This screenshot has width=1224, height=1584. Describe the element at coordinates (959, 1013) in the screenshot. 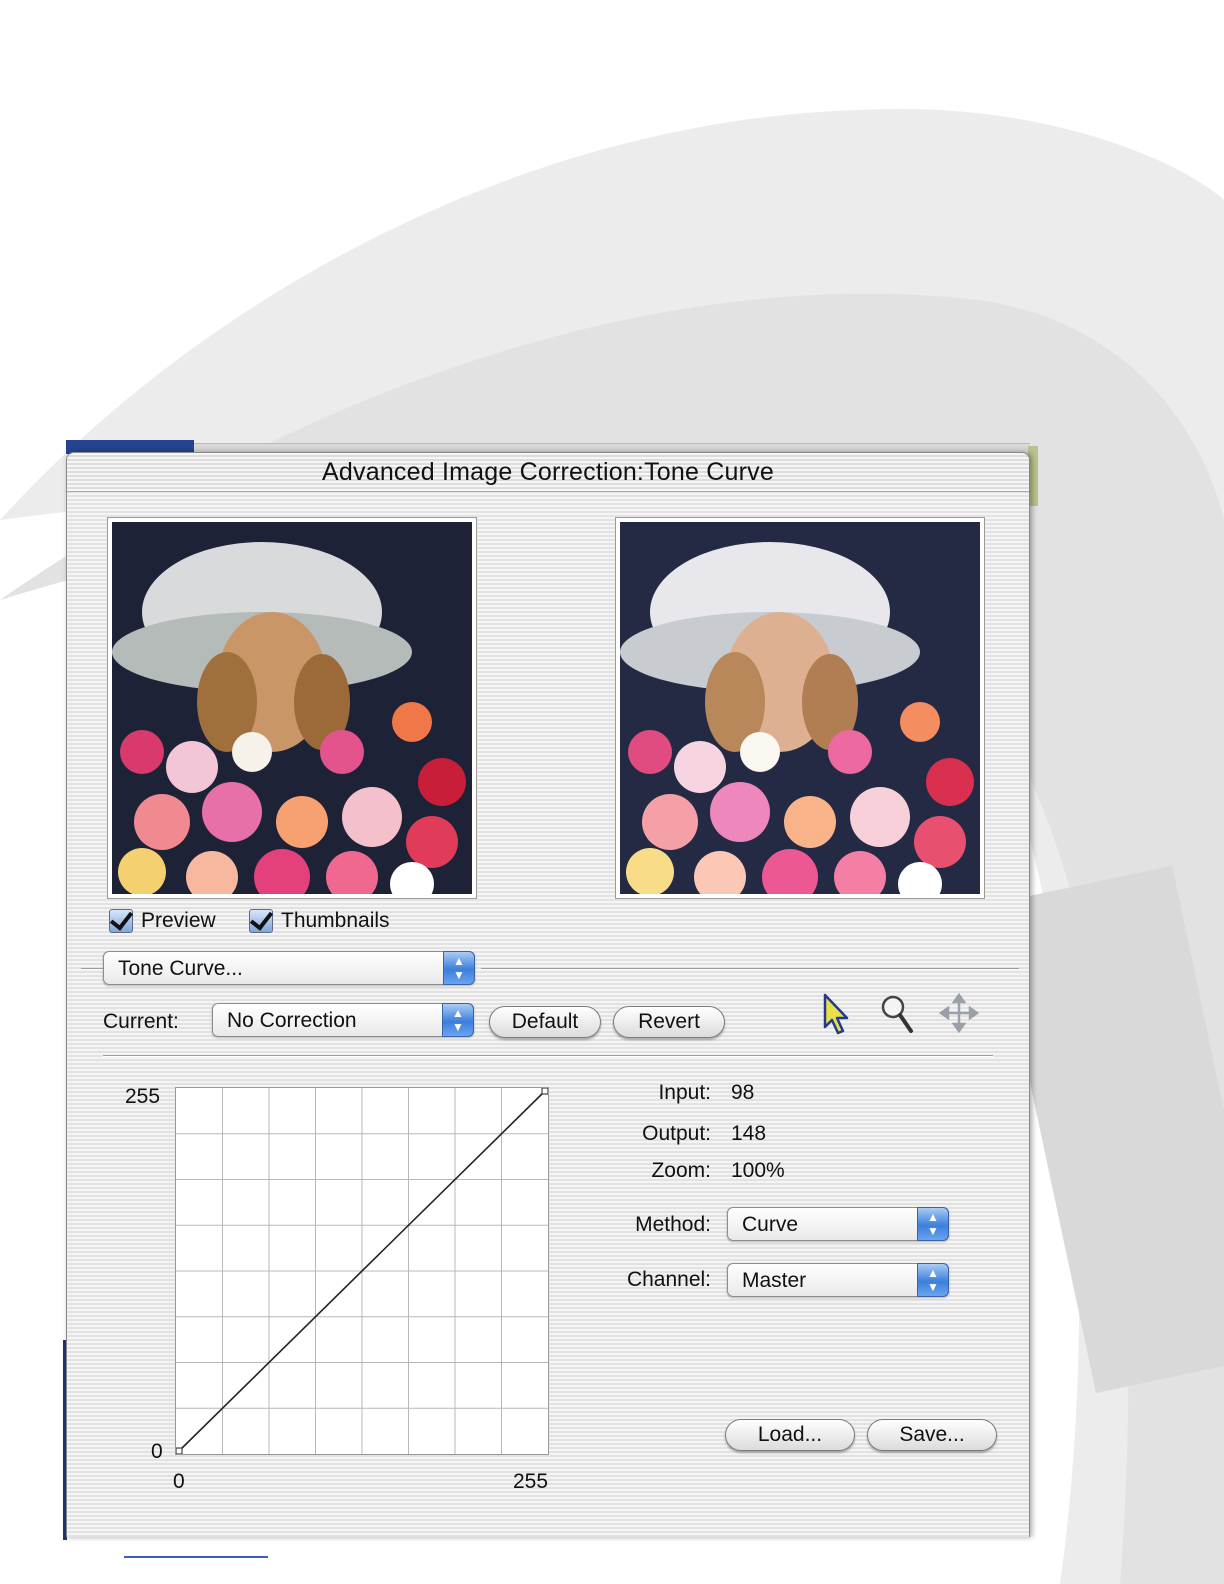

I see `move-icon` at that location.